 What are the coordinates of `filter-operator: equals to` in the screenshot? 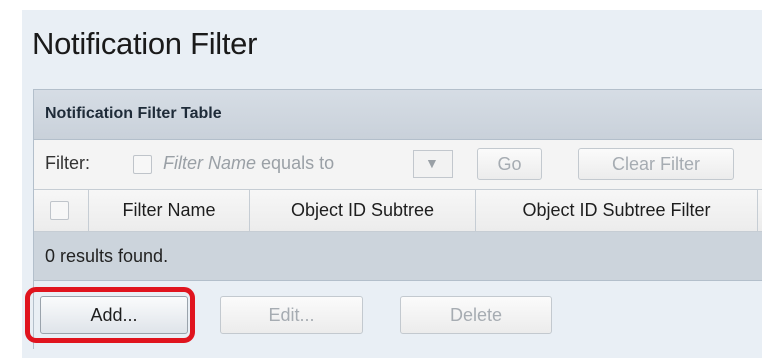 It's located at (298, 163).